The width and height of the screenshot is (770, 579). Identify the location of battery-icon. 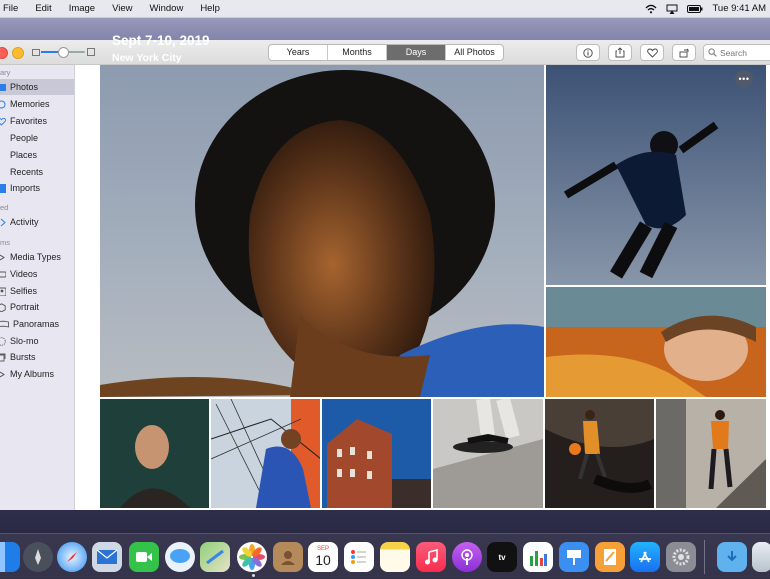
(695, 9).